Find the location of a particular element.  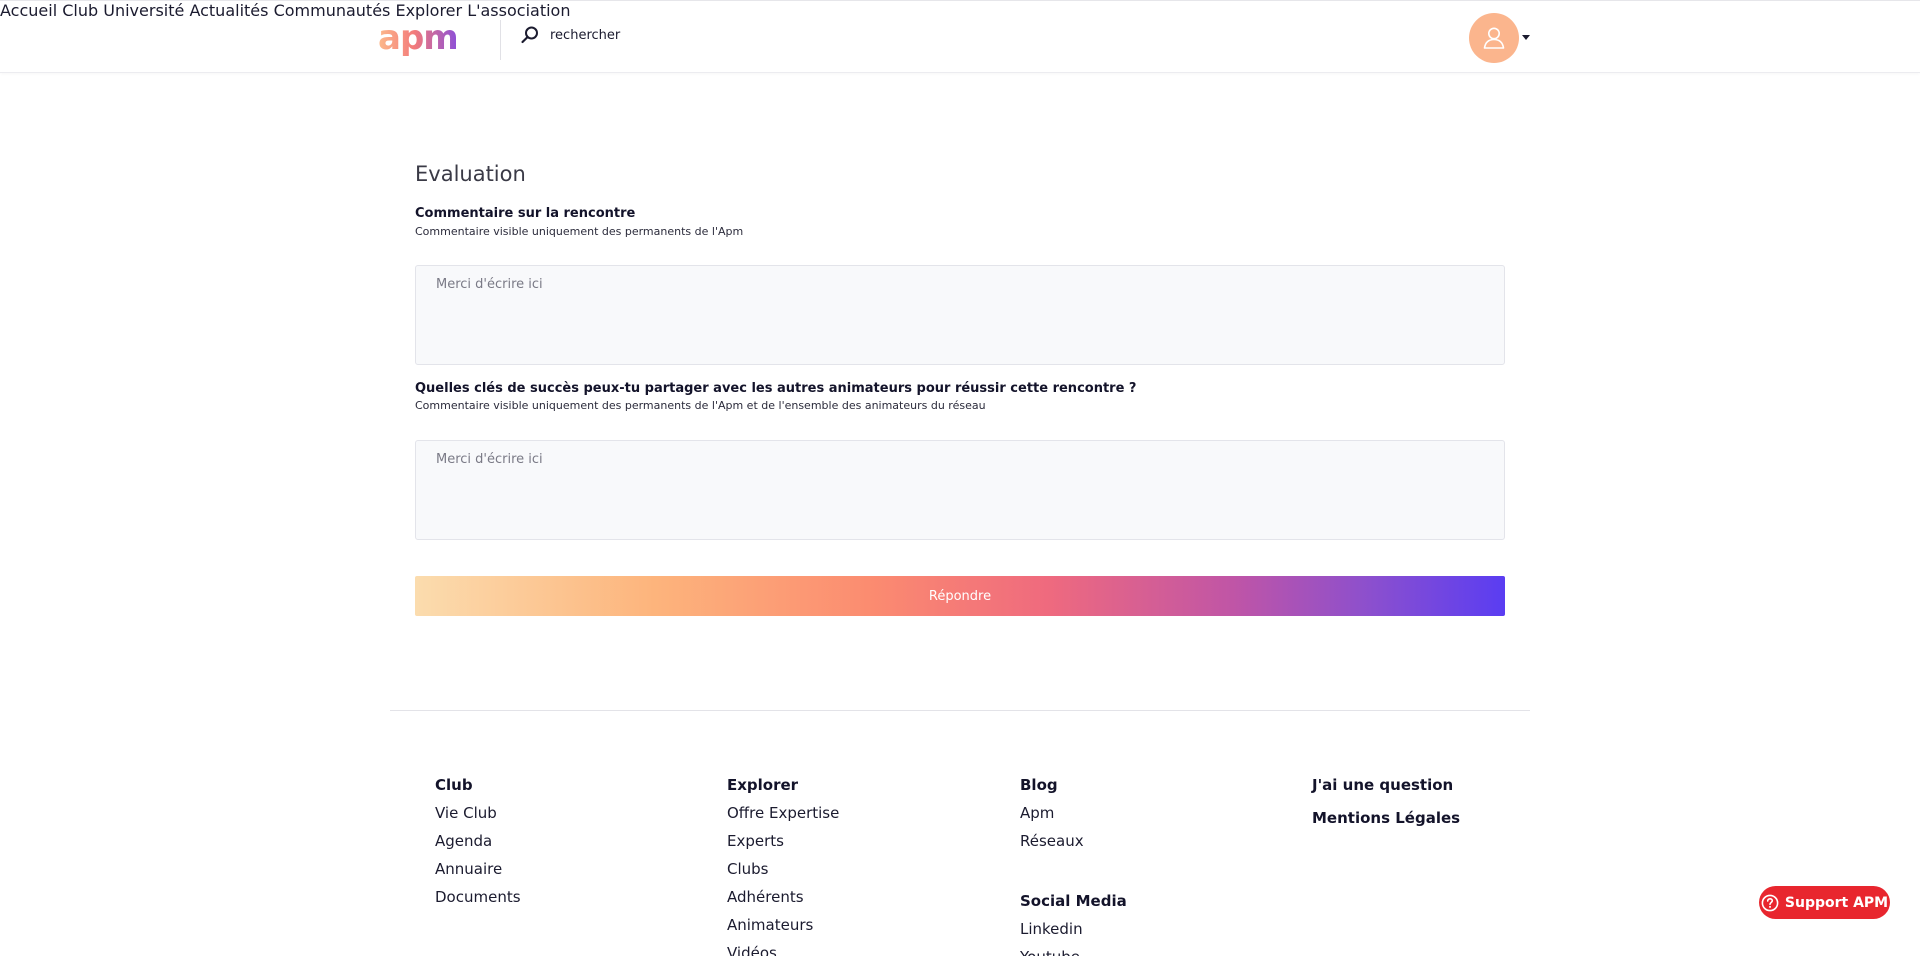

footer-link-question: J'ai une question is located at coordinates (1386, 785).